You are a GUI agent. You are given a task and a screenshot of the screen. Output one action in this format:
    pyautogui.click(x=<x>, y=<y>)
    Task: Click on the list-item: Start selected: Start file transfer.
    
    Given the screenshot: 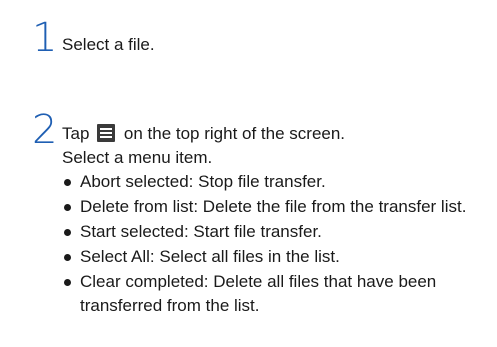 What is the action you would take?
    pyautogui.click(x=277, y=232)
    